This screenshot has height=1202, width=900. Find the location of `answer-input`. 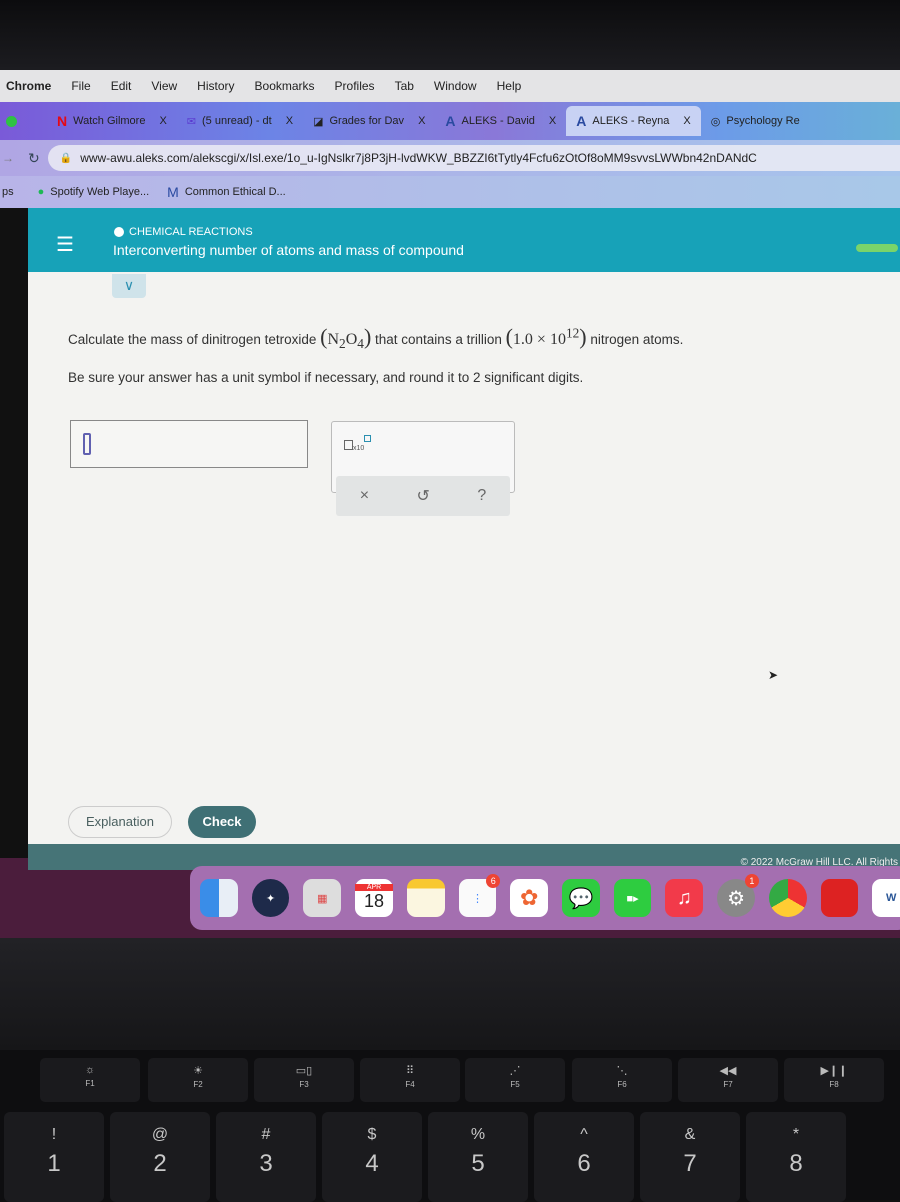

answer-input is located at coordinates (189, 444).